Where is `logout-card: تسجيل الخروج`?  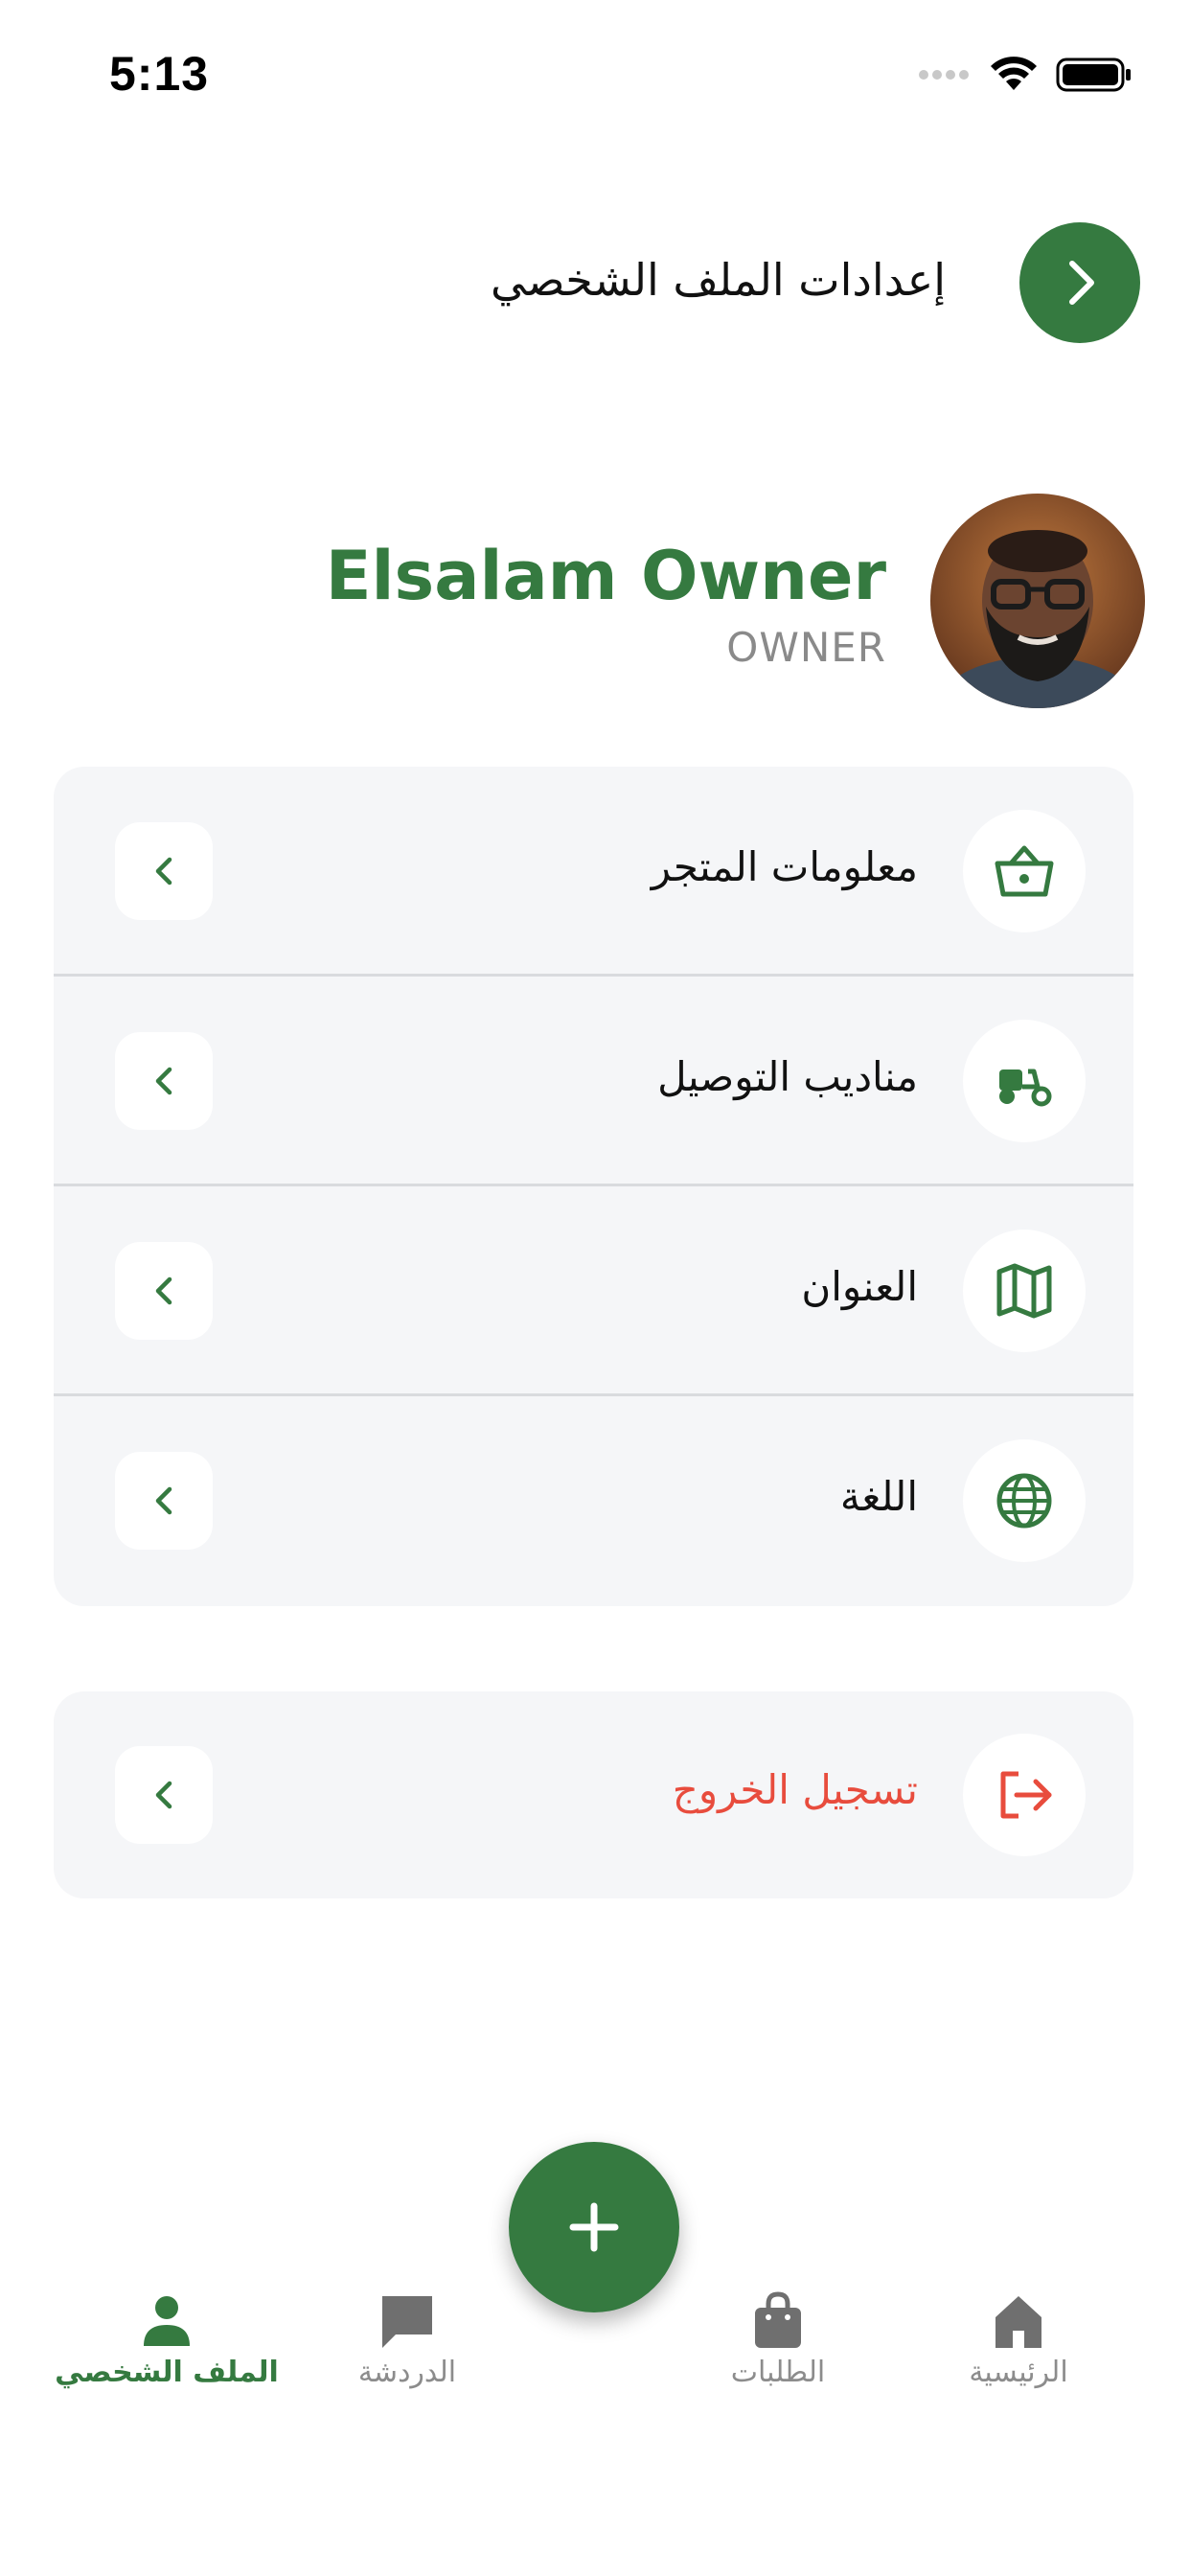
logout-card: تسجيل الخروج is located at coordinates (593, 1794).